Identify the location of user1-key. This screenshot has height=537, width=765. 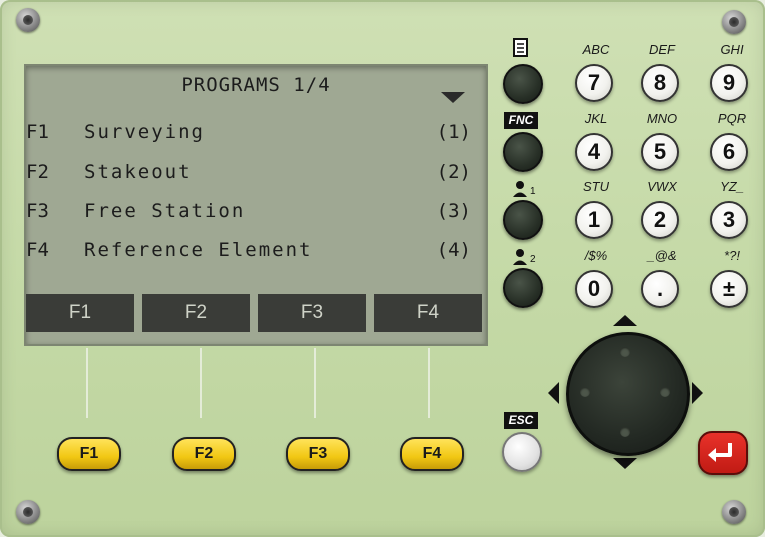
(523, 220).